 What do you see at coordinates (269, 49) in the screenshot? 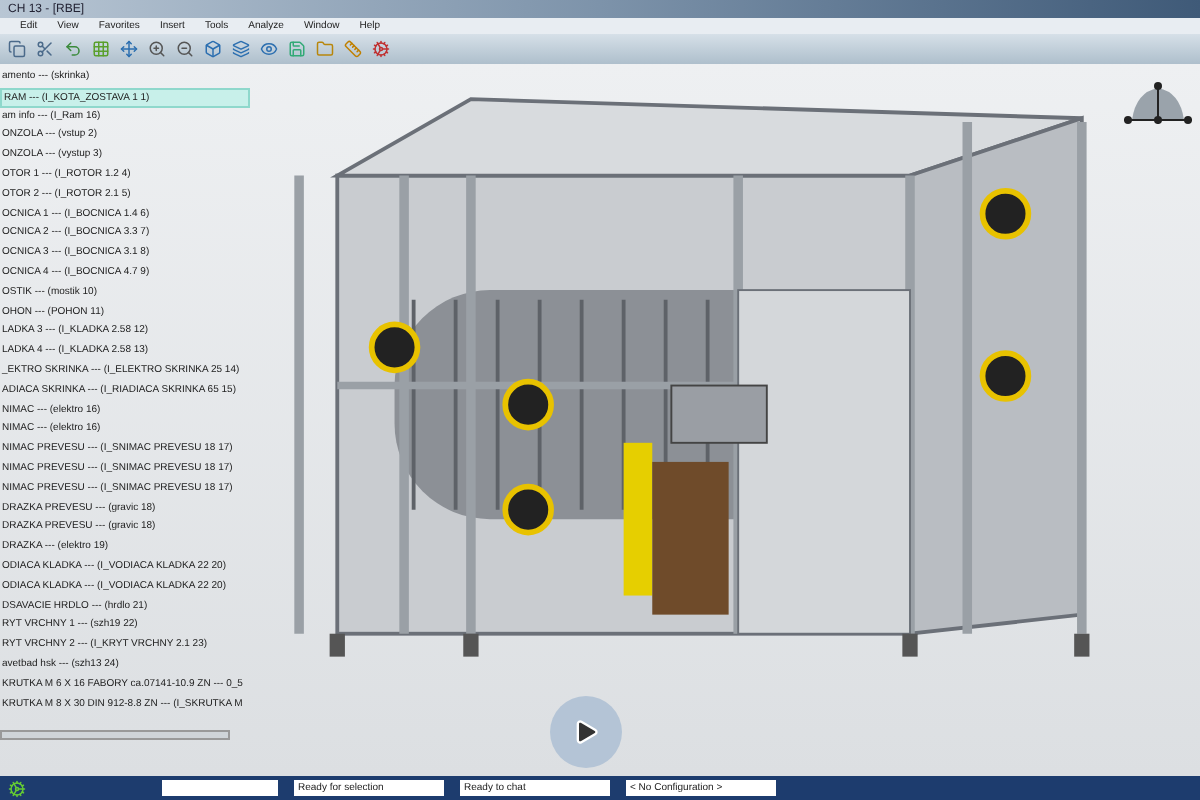
I see `eye-icon` at bounding box center [269, 49].